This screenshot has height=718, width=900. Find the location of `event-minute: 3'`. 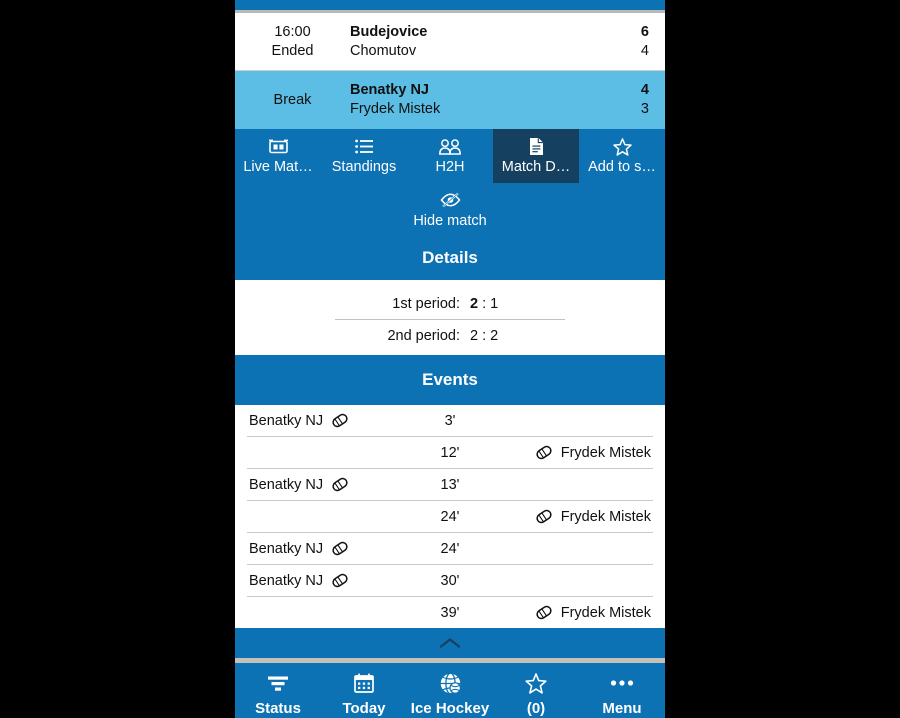

event-minute: 3' is located at coordinates (450, 420).